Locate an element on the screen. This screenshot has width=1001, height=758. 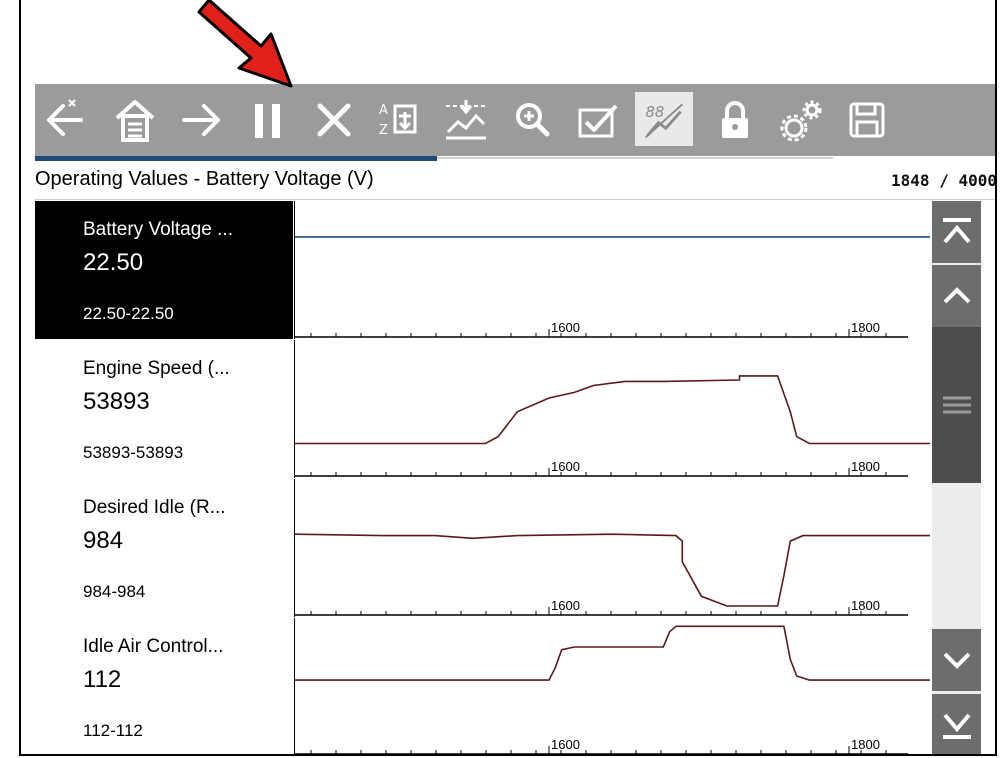
zoom-fit-graph-button is located at coordinates (466, 120).